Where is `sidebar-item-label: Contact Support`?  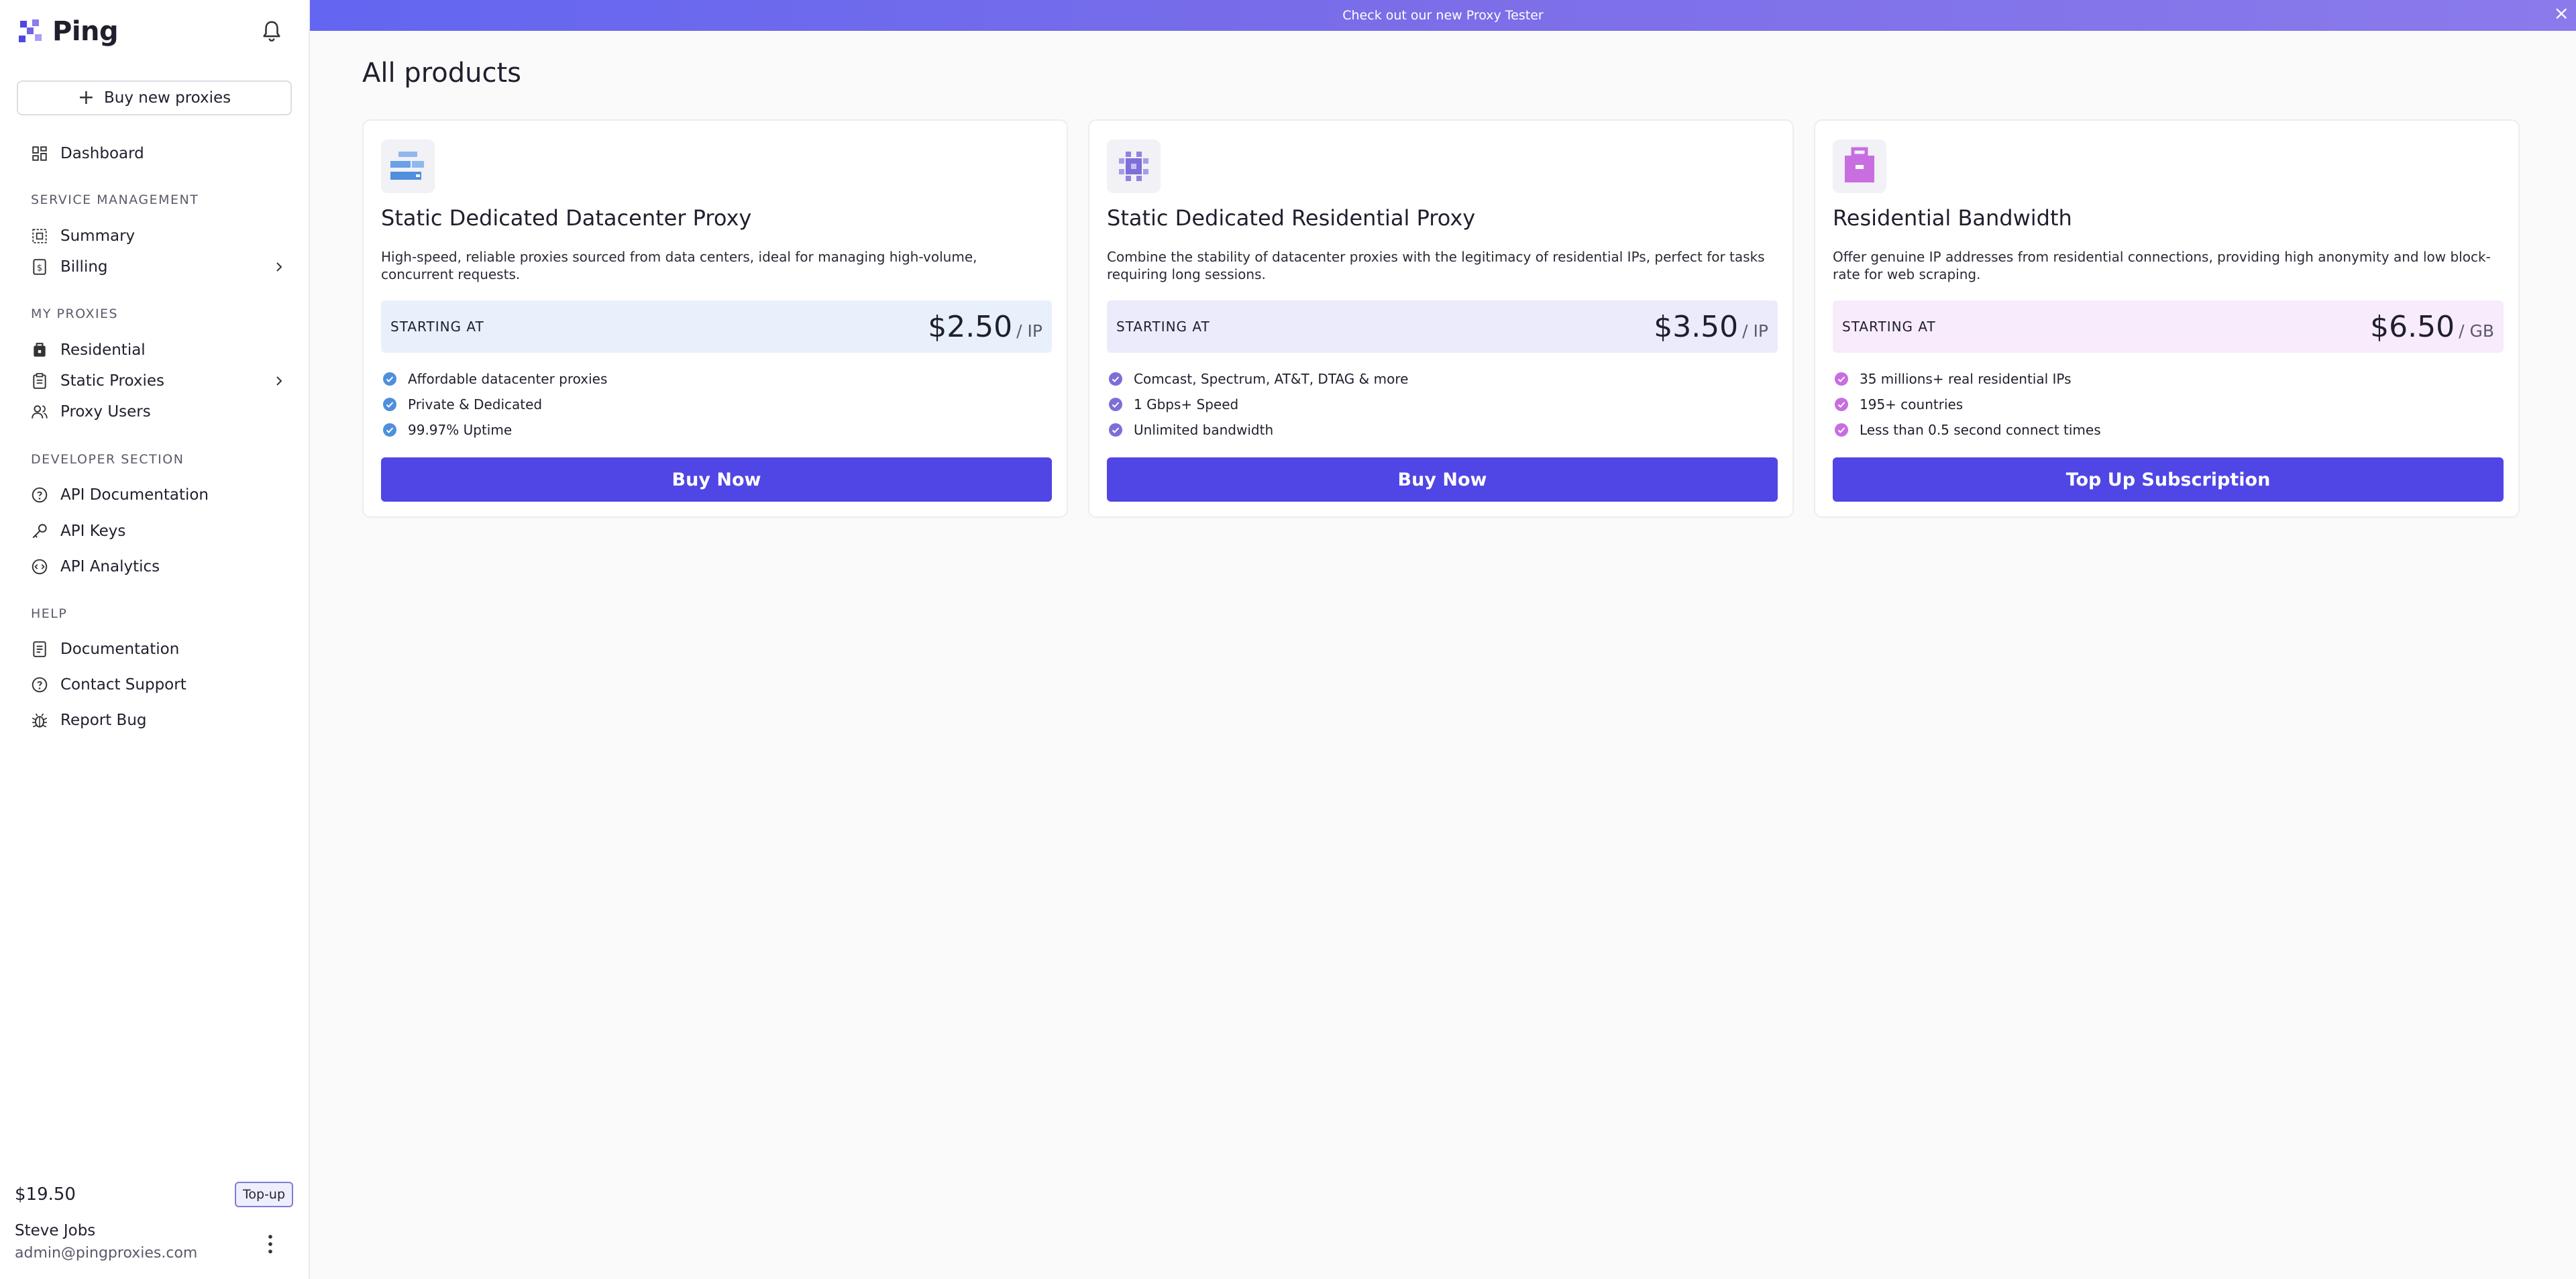
sidebar-item-label: Contact Support is located at coordinates (123, 684).